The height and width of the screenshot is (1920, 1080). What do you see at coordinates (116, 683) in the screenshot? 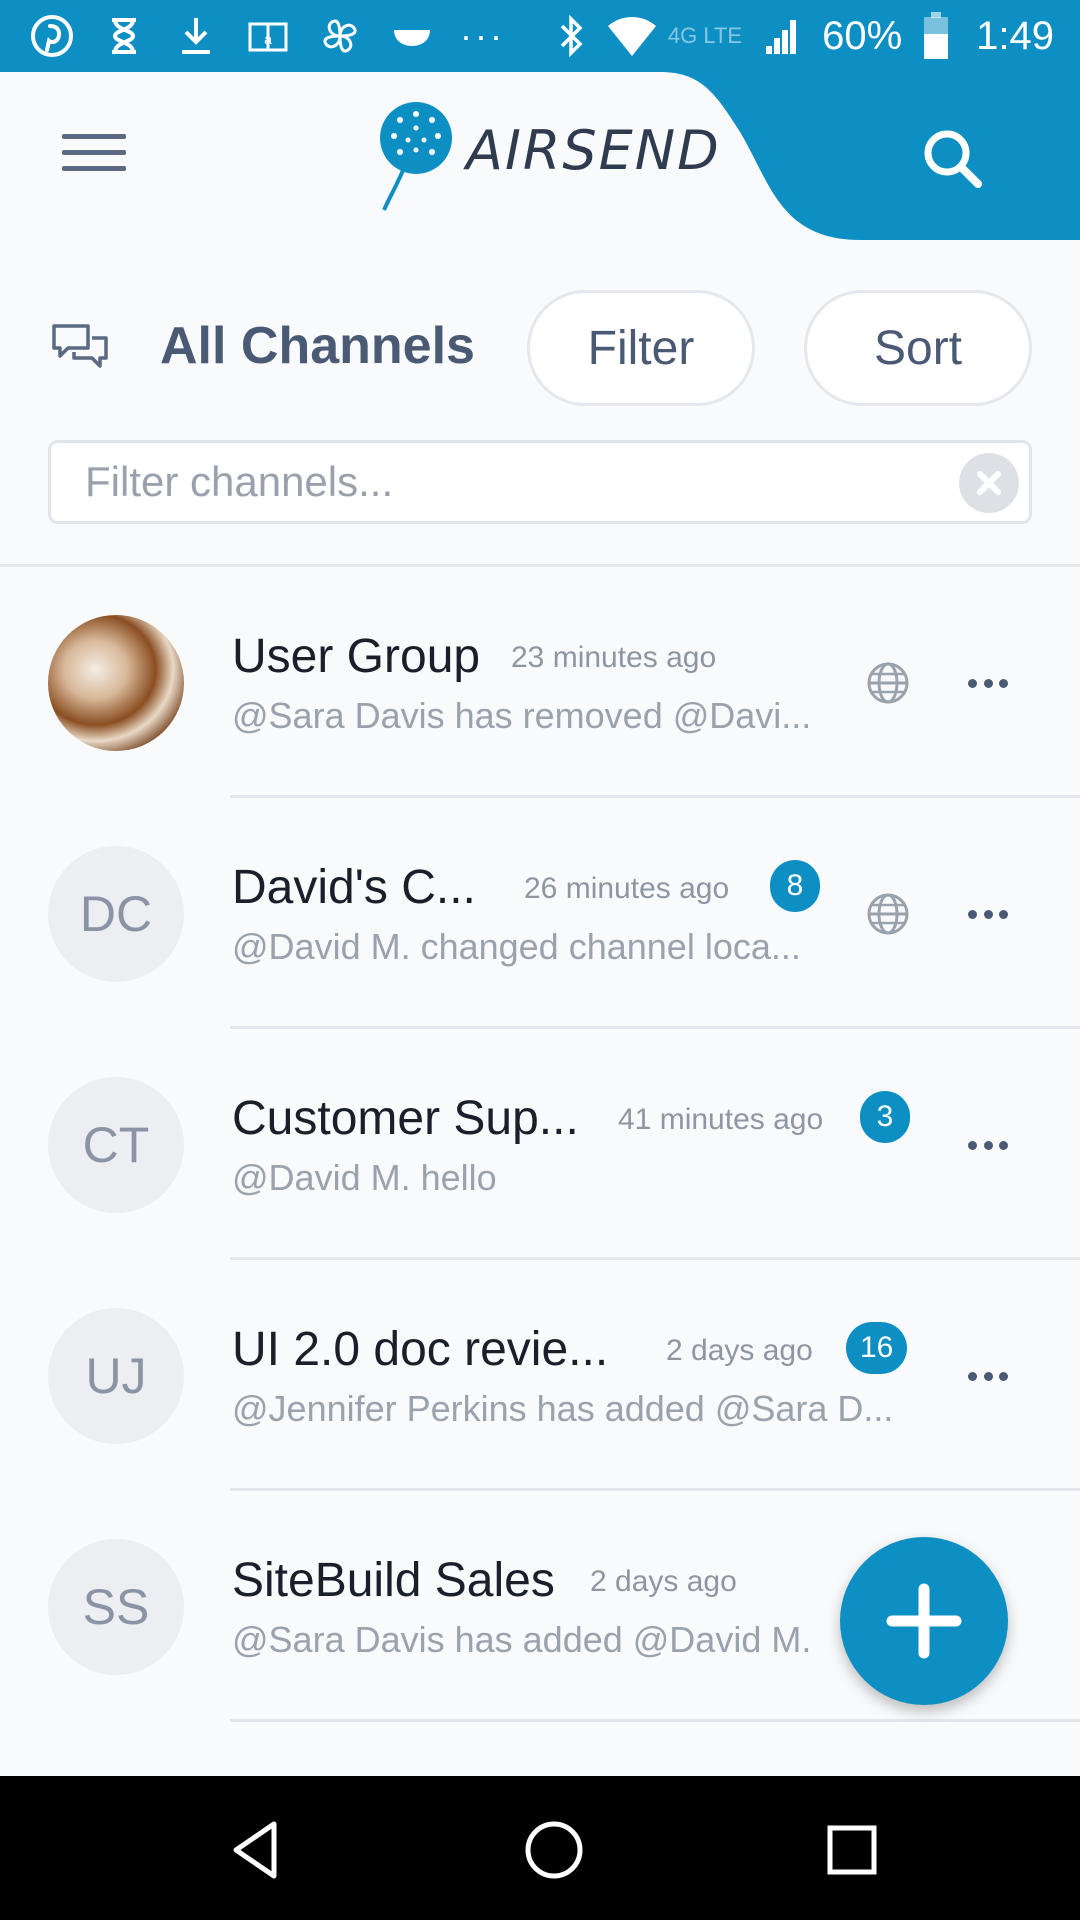
I see `avatar` at bounding box center [116, 683].